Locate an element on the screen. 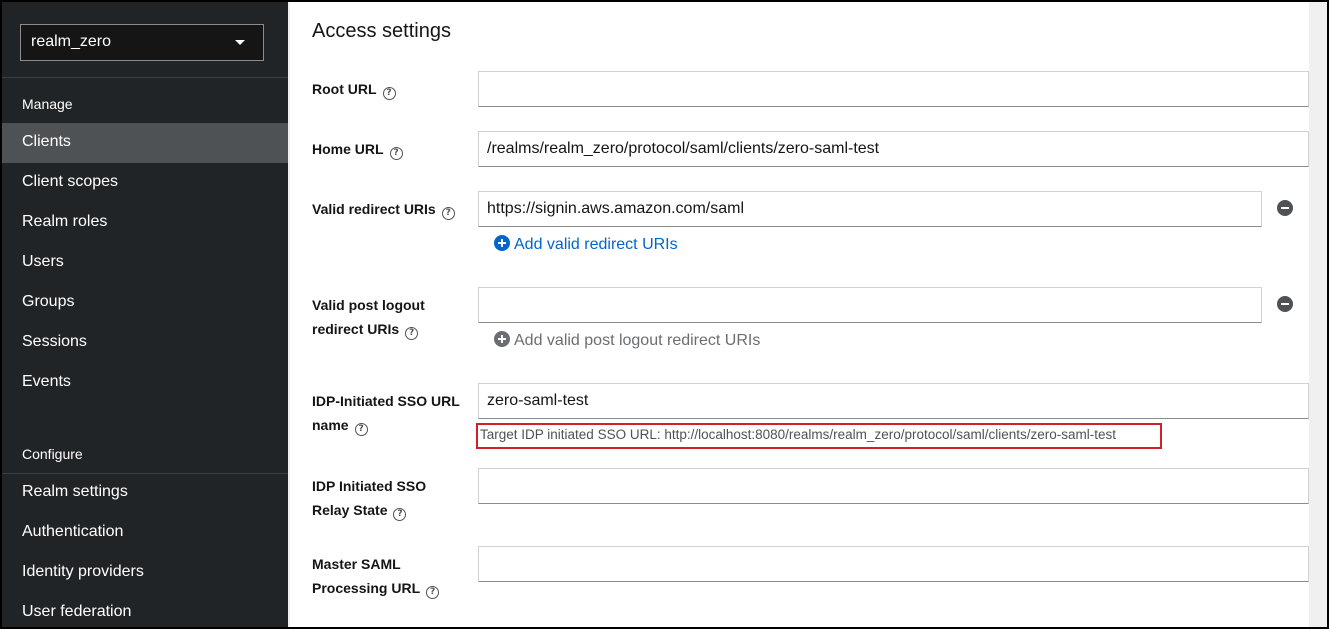 Image resolution: width=1329 pixels, height=629 pixels. scroll-gutter is located at coordinates (1318, 314).